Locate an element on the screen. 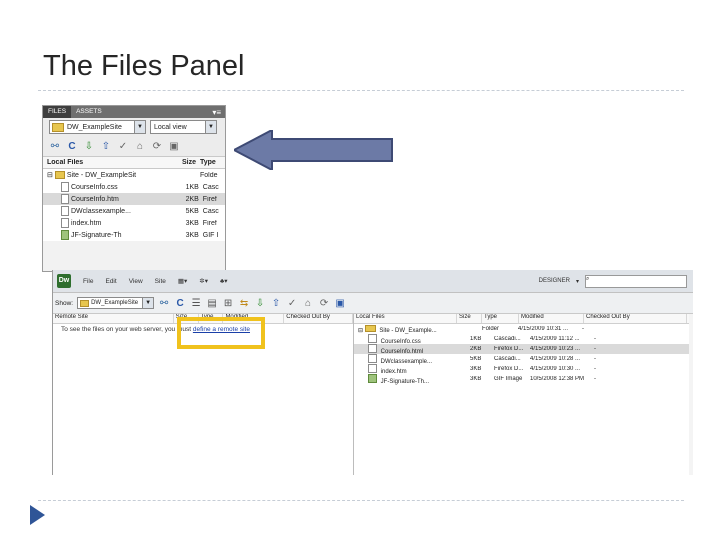 Image resolution: width=720 pixels, height=540 pixels. file-row: index.htm 3KB Firef is located at coordinates (134, 223).